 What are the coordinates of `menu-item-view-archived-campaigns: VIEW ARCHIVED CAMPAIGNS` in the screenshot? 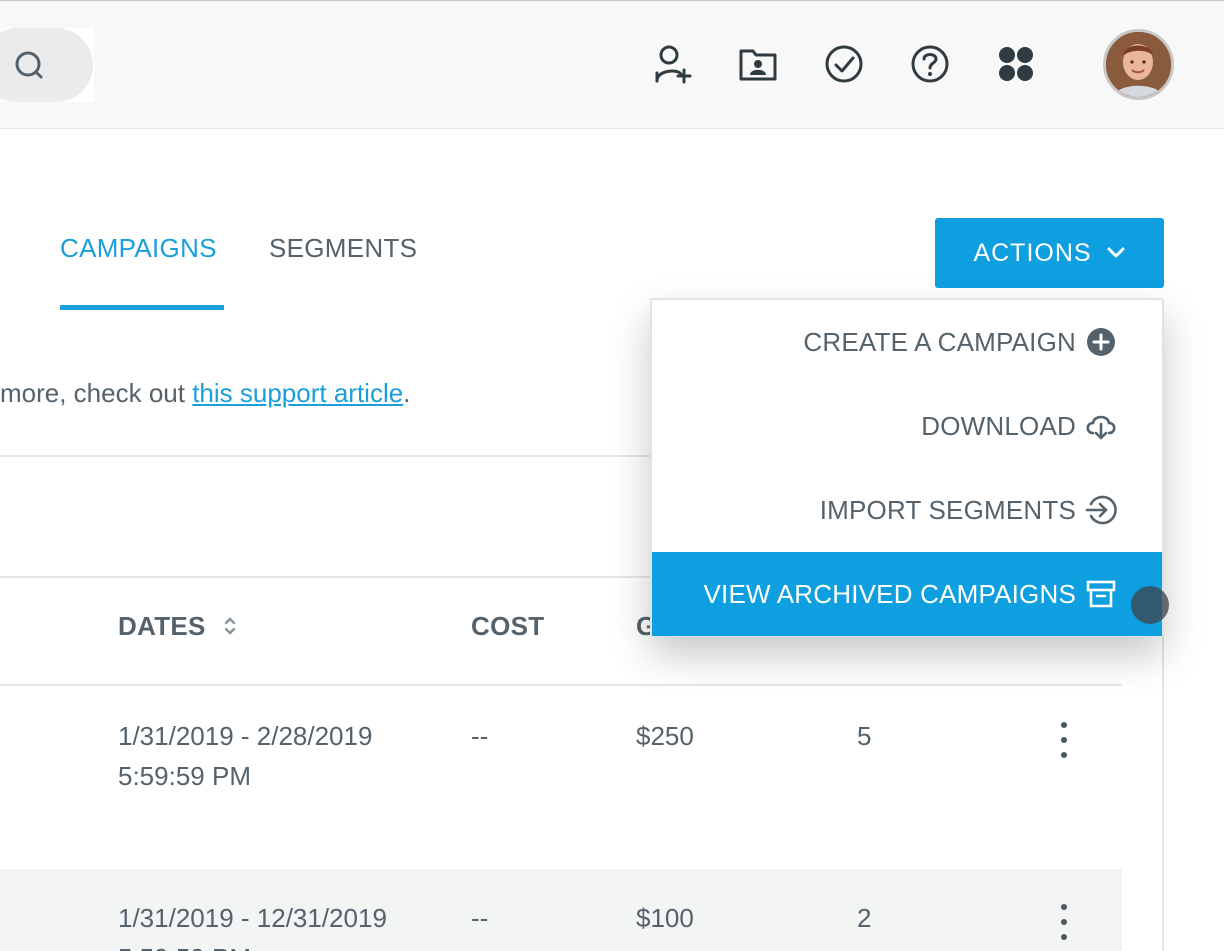 It's located at (907, 594).